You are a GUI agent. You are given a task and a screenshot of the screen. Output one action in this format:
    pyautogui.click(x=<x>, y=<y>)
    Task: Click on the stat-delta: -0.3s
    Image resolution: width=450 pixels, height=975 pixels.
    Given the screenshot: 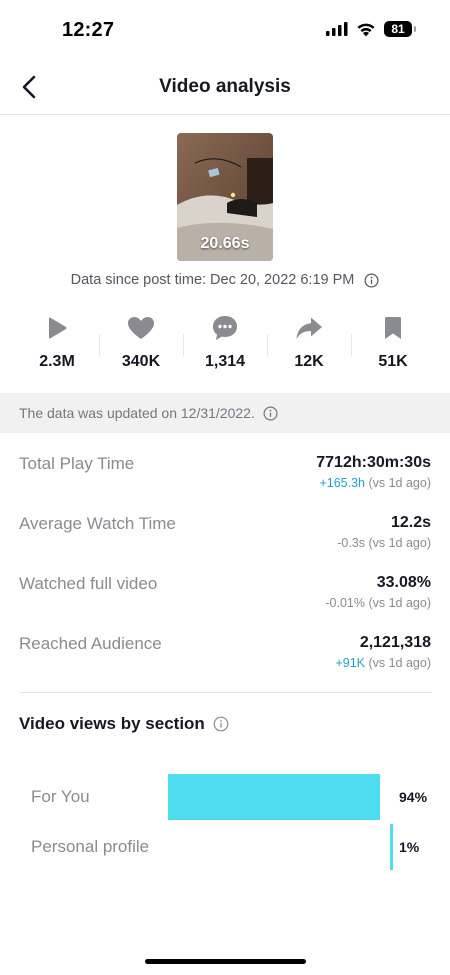 What is the action you would take?
    pyautogui.click(x=351, y=543)
    